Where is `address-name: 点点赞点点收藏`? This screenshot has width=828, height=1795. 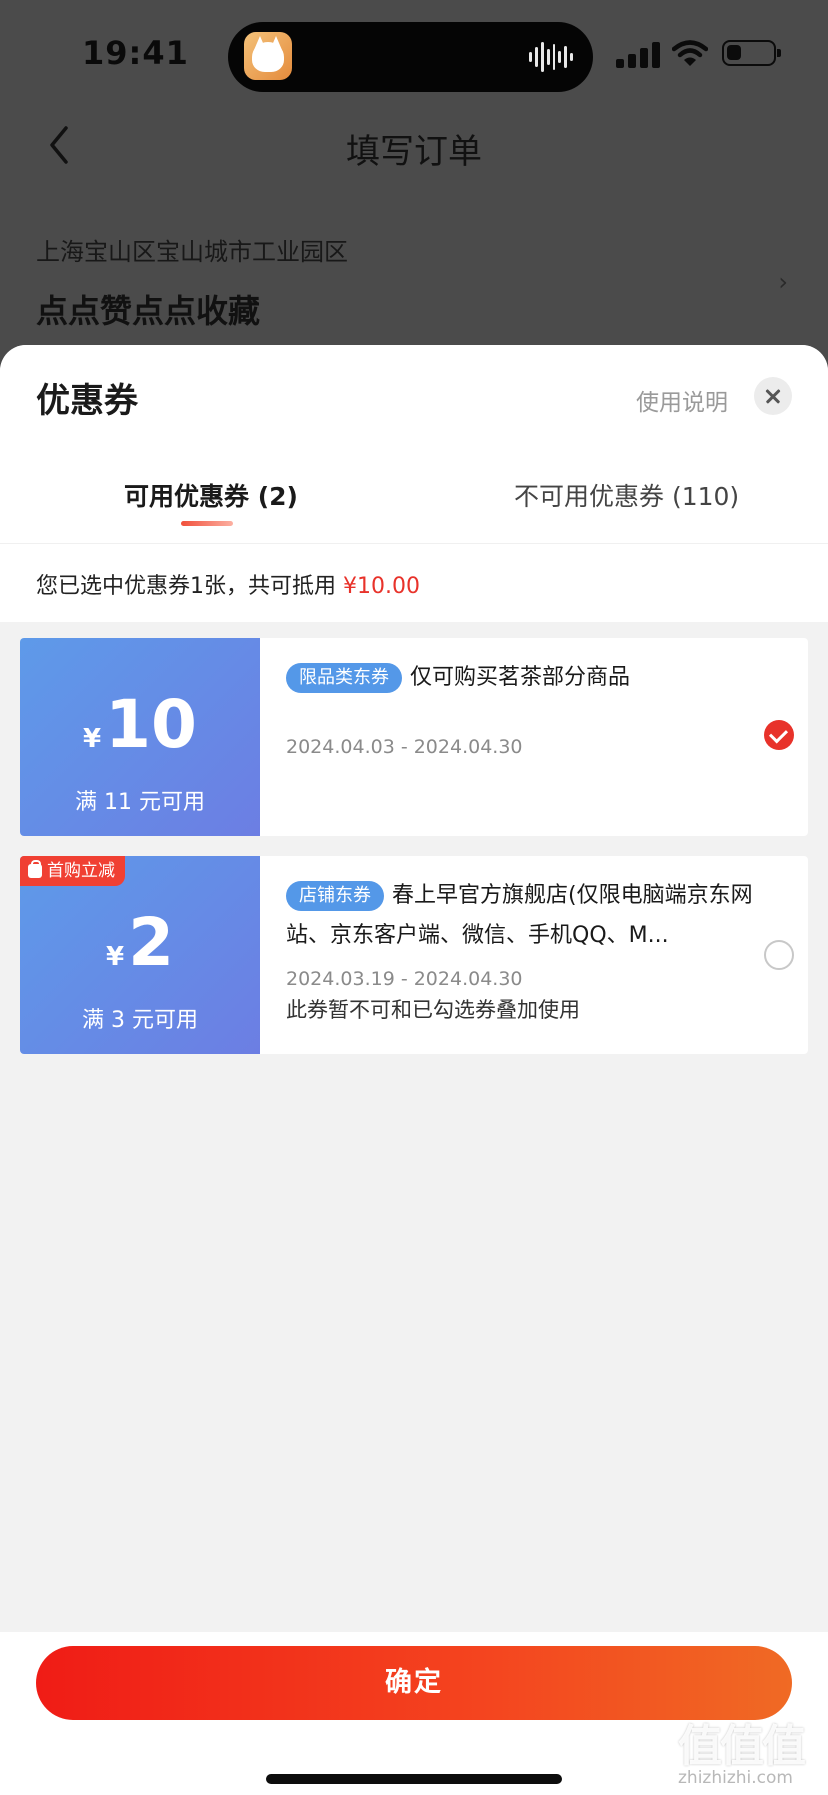 address-name: 点点赞点点收藏 is located at coordinates (148, 311).